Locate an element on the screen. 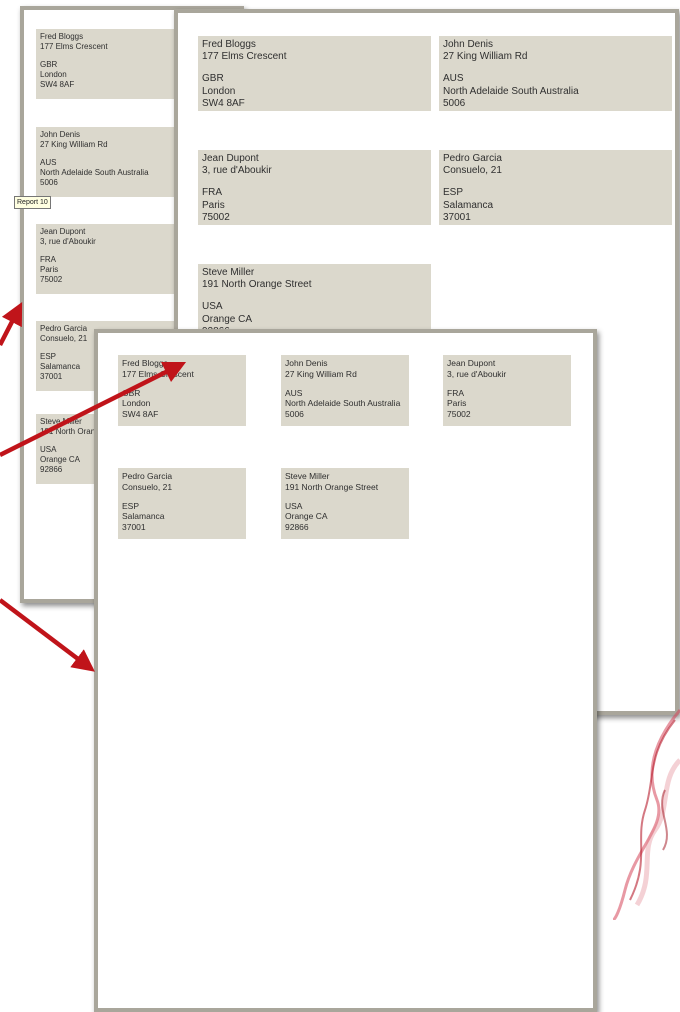 Image resolution: width=680 pixels, height=1012 pixels. red-arrow-icon is located at coordinates (93, 486).